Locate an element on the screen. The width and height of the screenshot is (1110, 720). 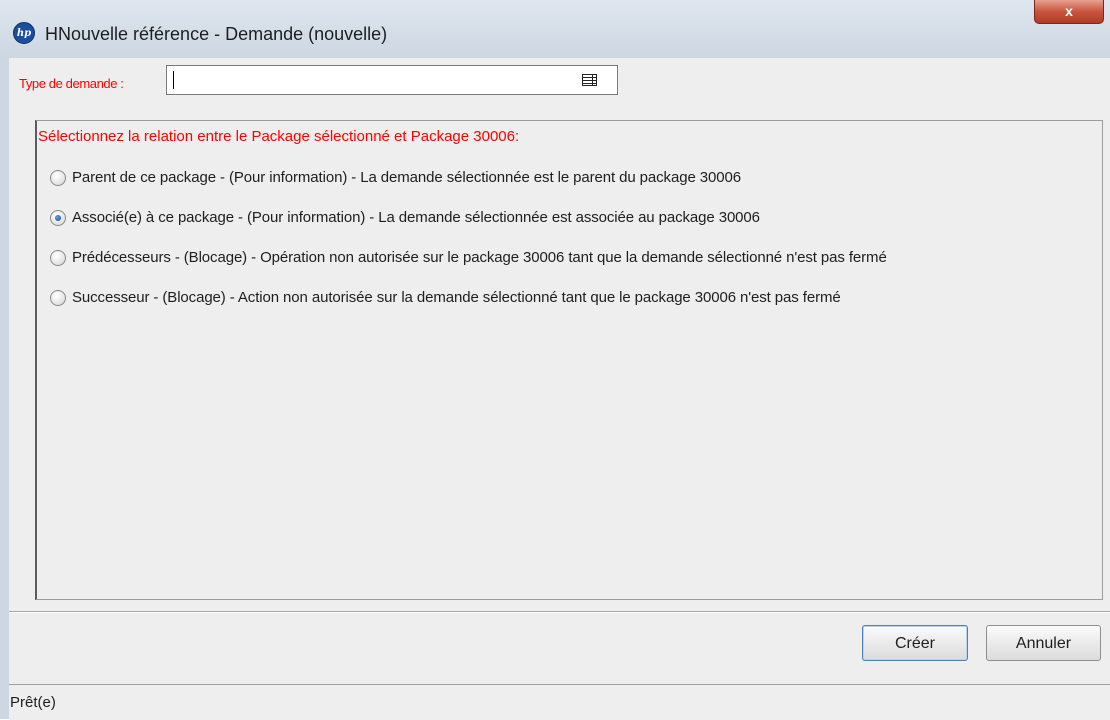
status-text: Prêt(e) is located at coordinates (33, 702).